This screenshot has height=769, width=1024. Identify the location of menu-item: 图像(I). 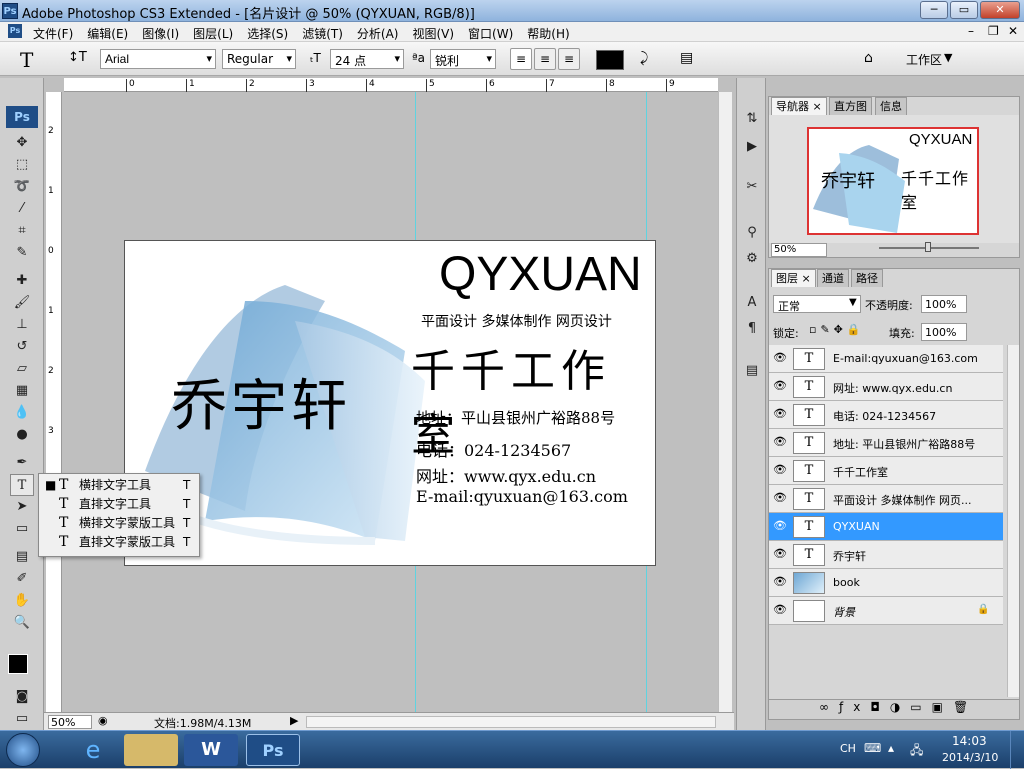
(160, 33).